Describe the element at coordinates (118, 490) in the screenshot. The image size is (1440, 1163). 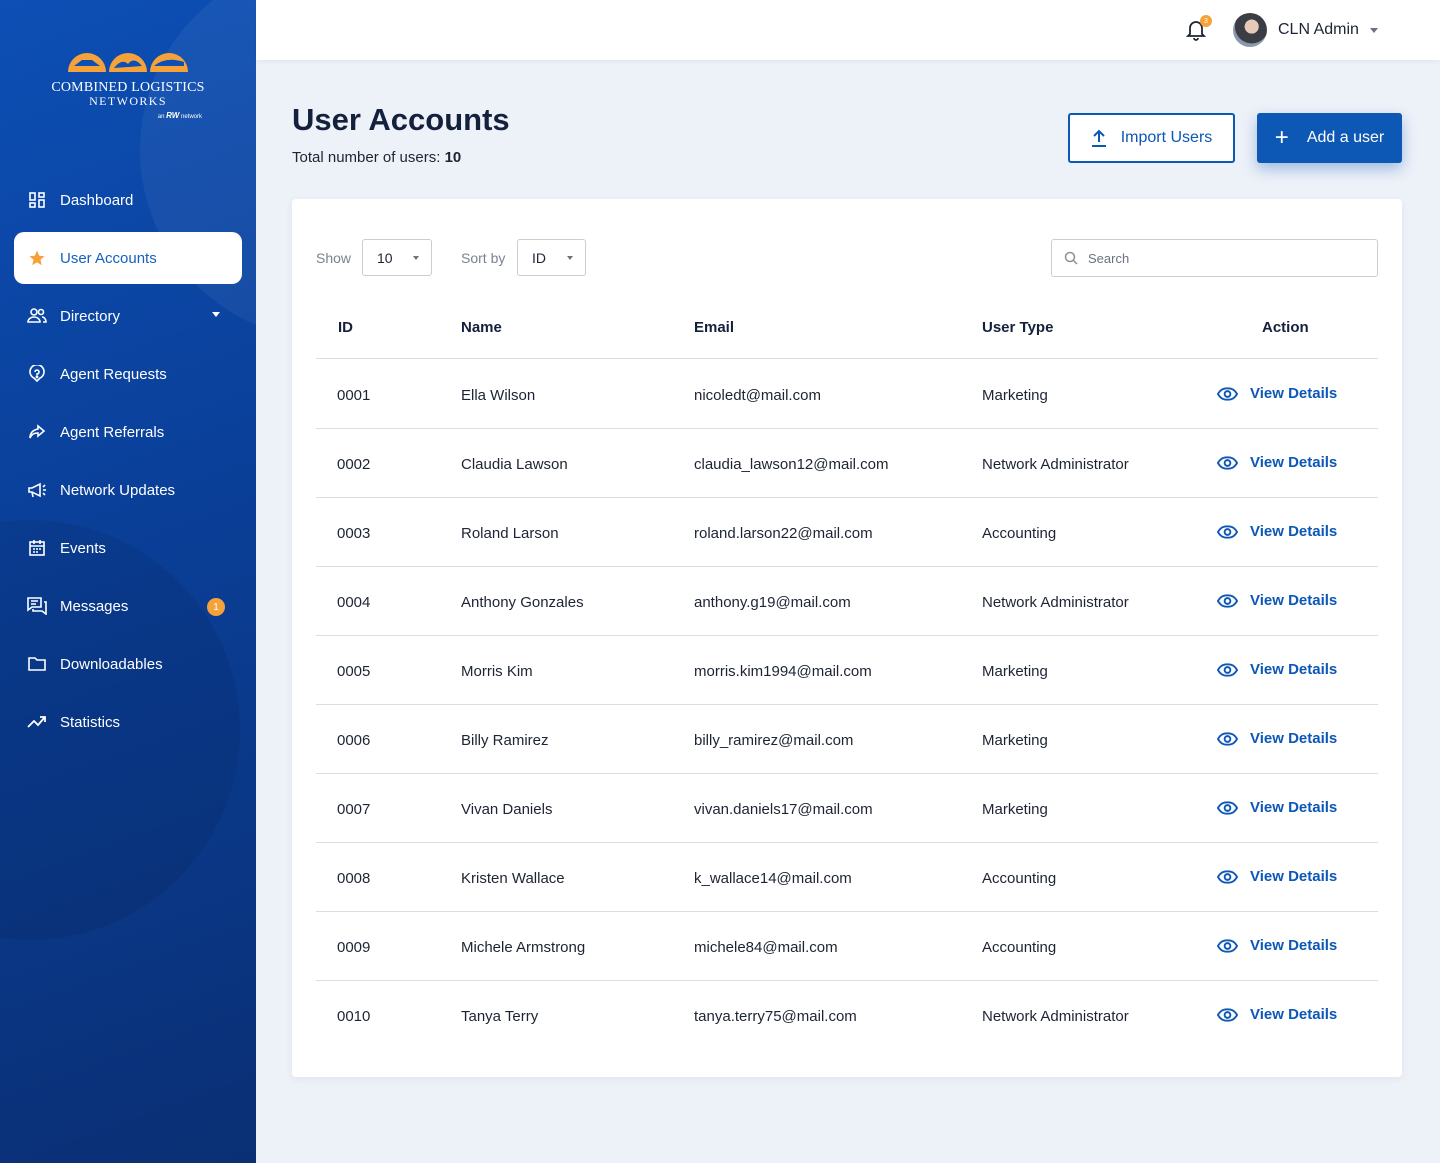
I see `sidebar-item-label: Network Updates` at that location.